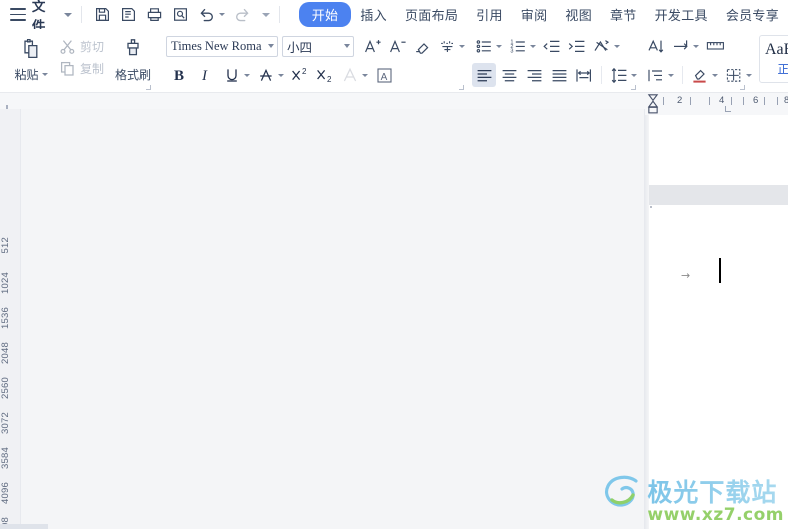 The height and width of the screenshot is (529, 788). I want to click on subscript-icon: 2, so click(325, 75).